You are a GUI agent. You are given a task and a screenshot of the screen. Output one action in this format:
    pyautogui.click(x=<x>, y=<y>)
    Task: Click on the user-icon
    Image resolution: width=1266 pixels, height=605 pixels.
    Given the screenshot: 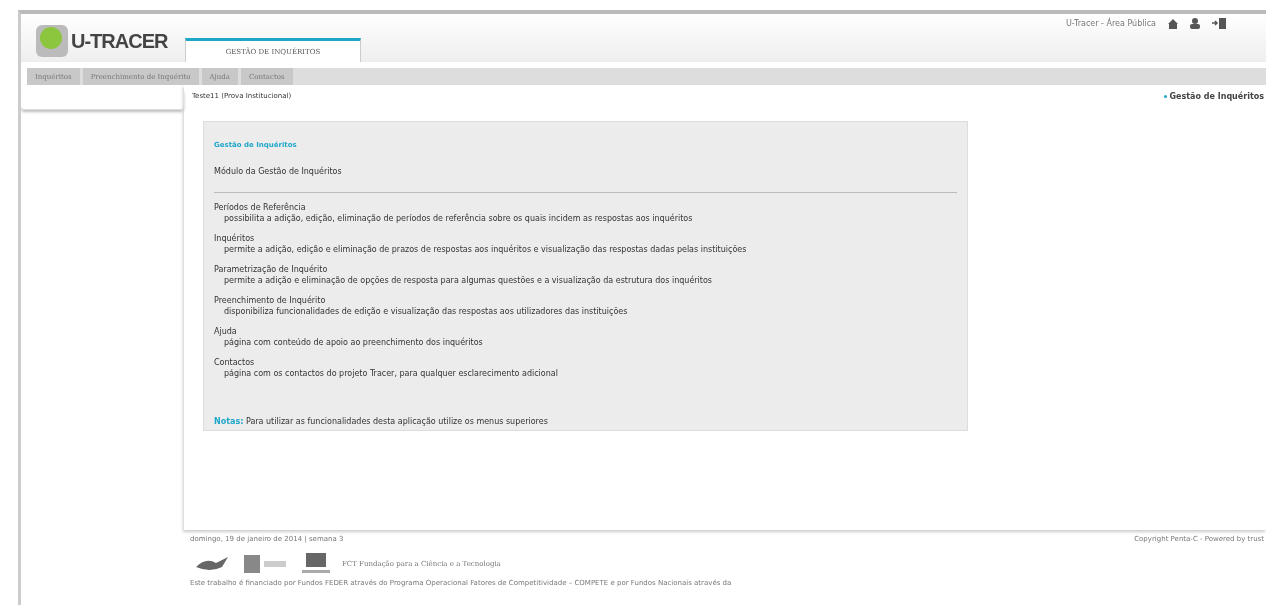 What is the action you would take?
    pyautogui.click(x=1195, y=23)
    